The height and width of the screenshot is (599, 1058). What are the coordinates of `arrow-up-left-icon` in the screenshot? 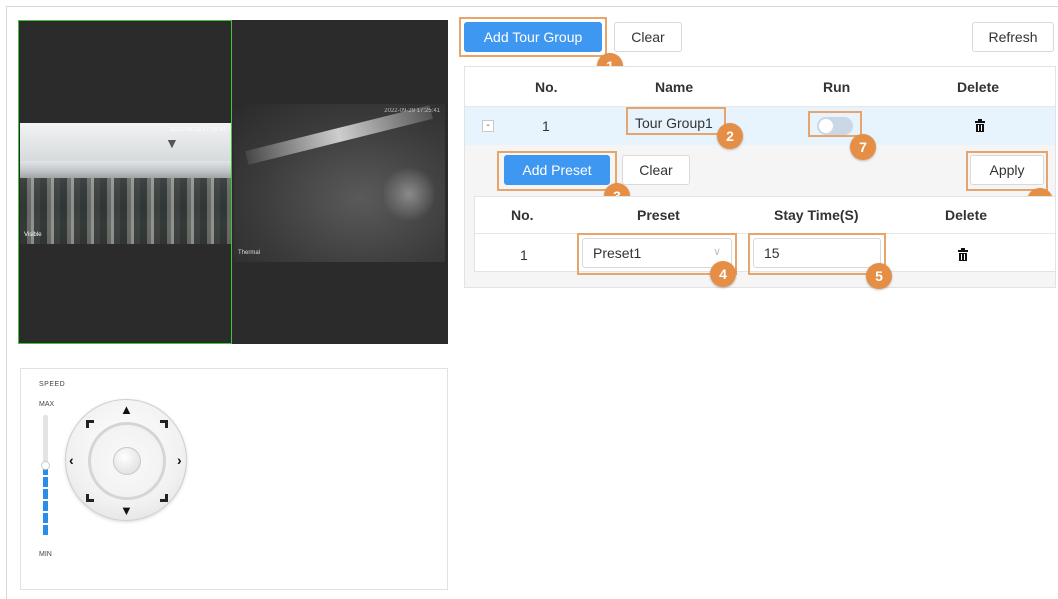 It's located at (90, 424).